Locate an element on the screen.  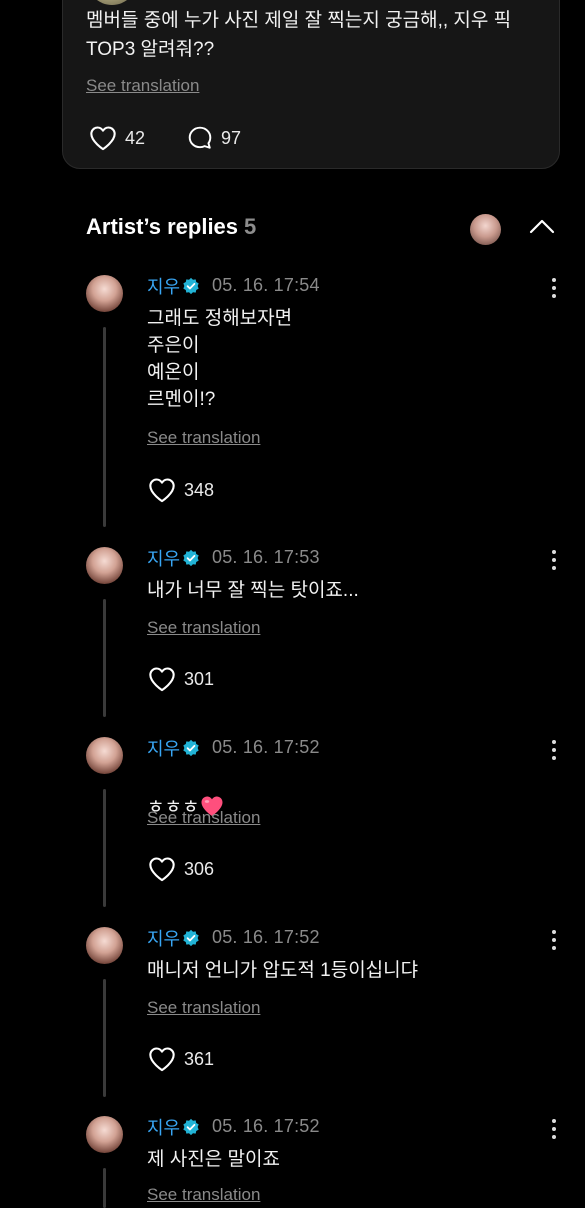
artist-avatar-small is located at coordinates (485, 229).